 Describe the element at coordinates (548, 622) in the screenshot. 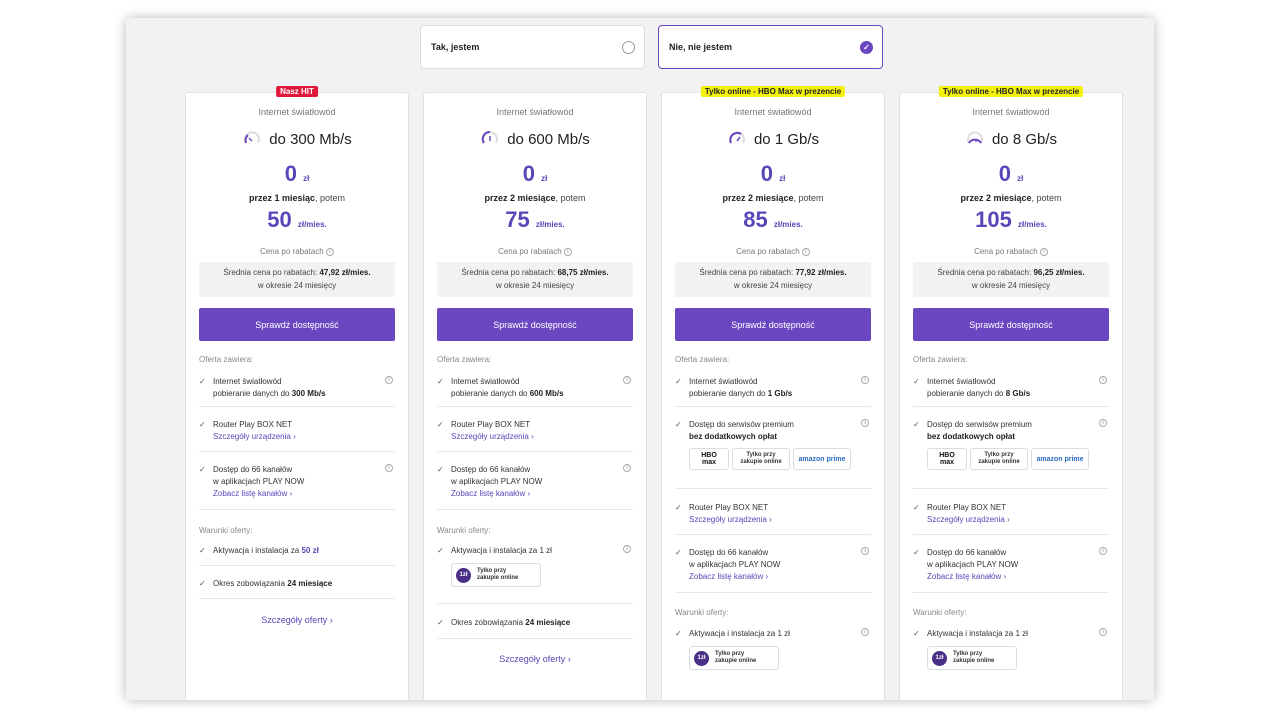

I see `commitment-value: 24 miesiące` at that location.